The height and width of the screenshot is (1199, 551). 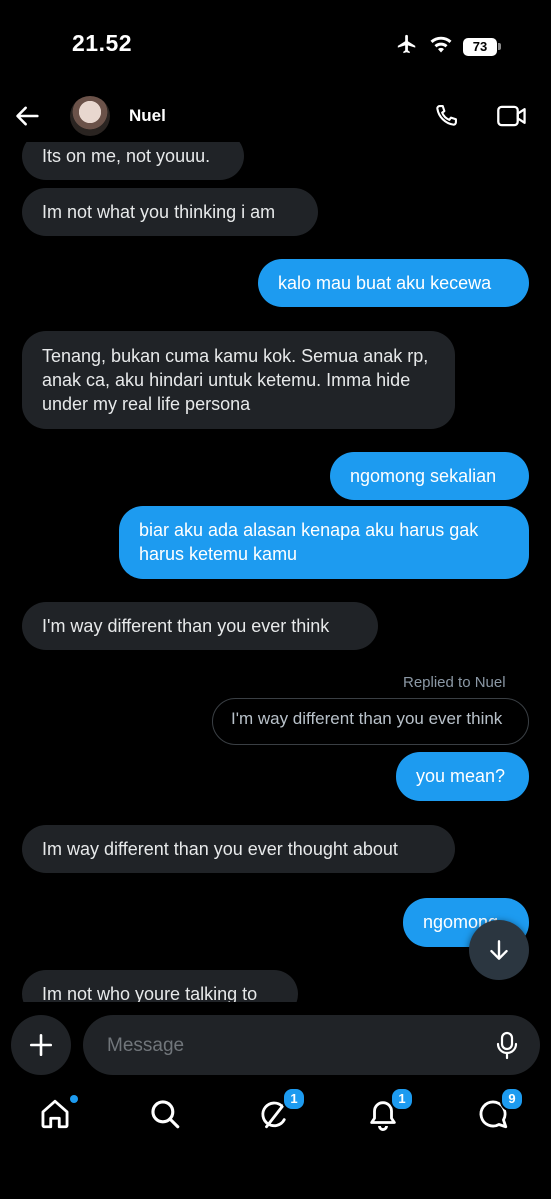 I want to click on status-icons: 73, so click(x=448, y=46).